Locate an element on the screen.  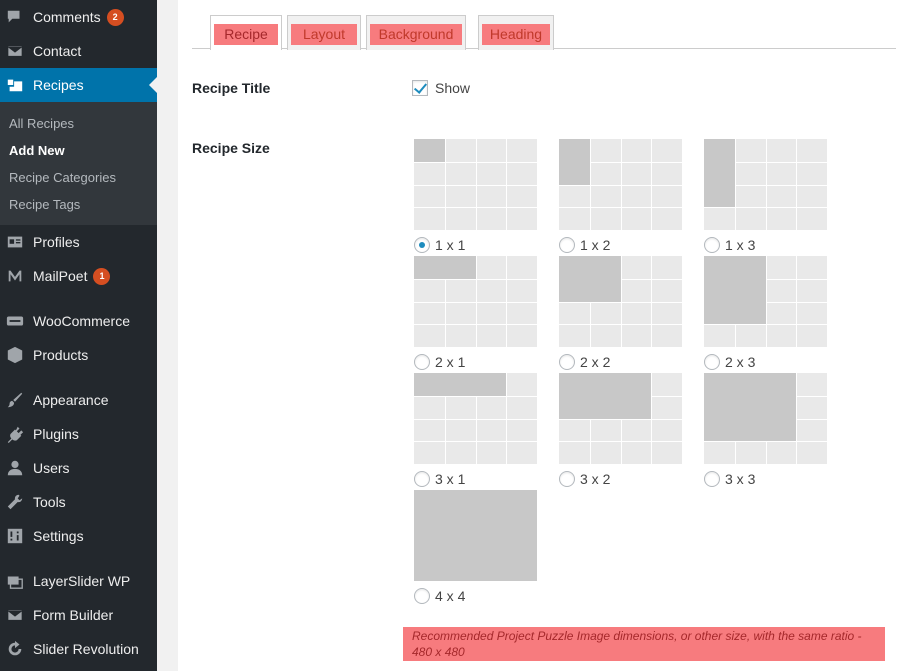
comments-count-badge: 2 is located at coordinates (115, 17).